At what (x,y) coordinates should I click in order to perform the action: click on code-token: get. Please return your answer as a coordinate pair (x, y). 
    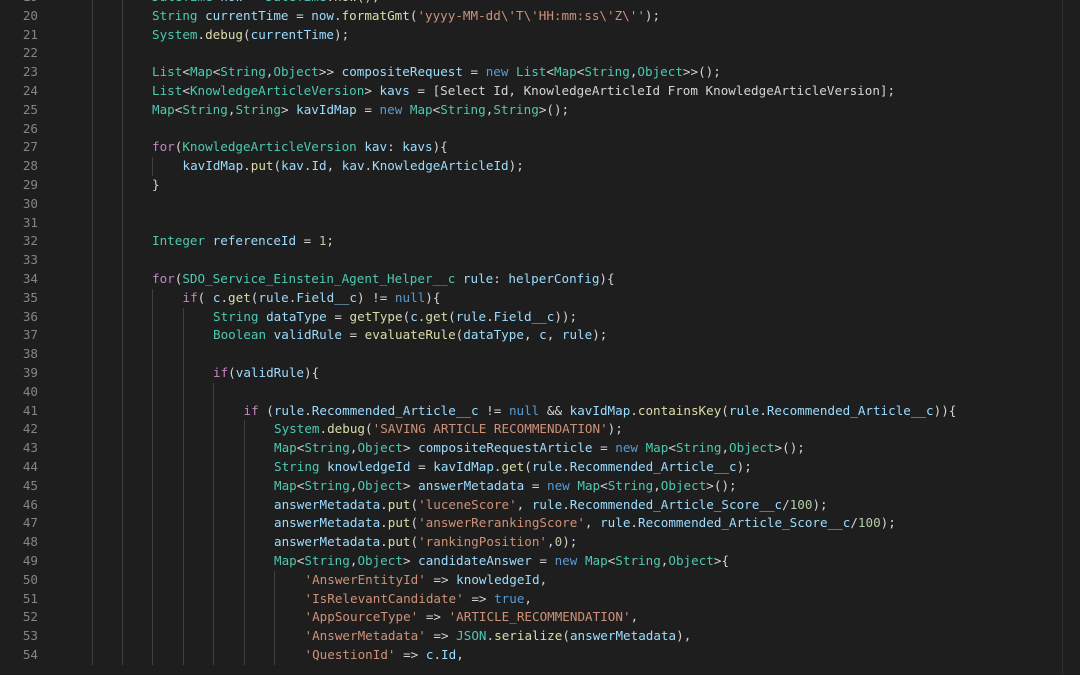
    Looking at the image, I should click on (437, 316).